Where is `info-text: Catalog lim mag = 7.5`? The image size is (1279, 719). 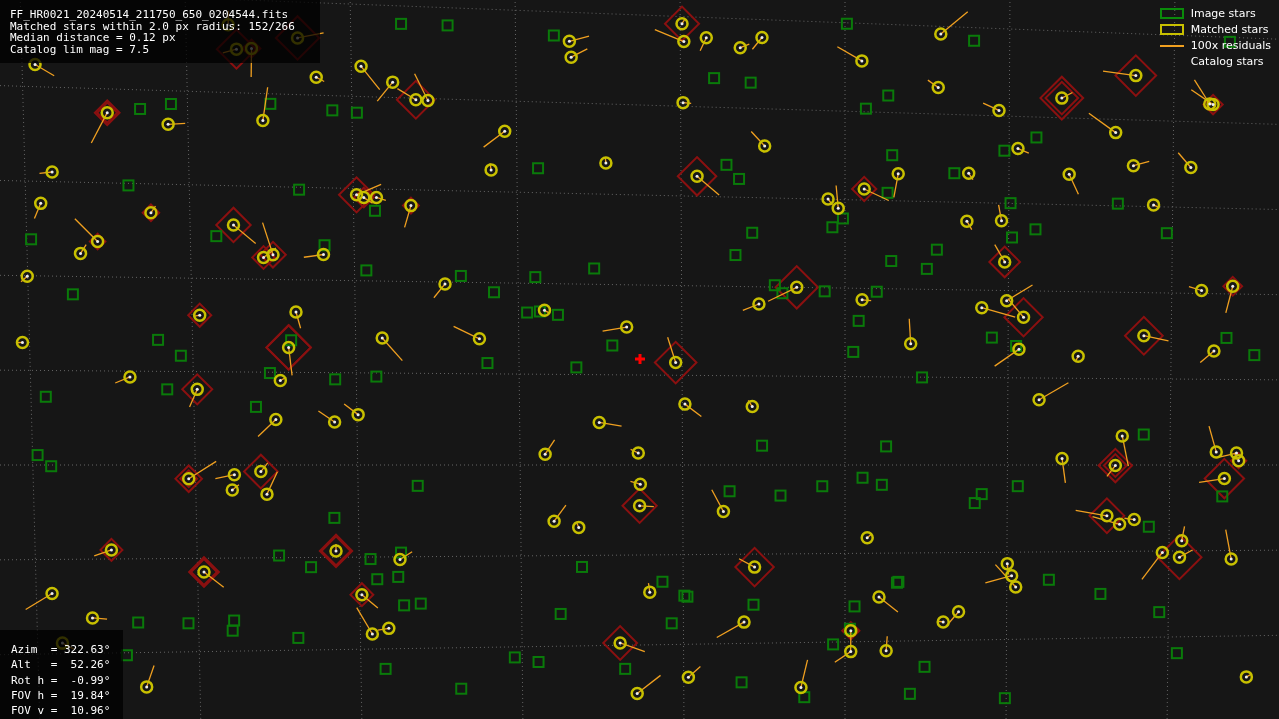
info-text: Catalog lim mag = 7.5 is located at coordinates (80, 49).